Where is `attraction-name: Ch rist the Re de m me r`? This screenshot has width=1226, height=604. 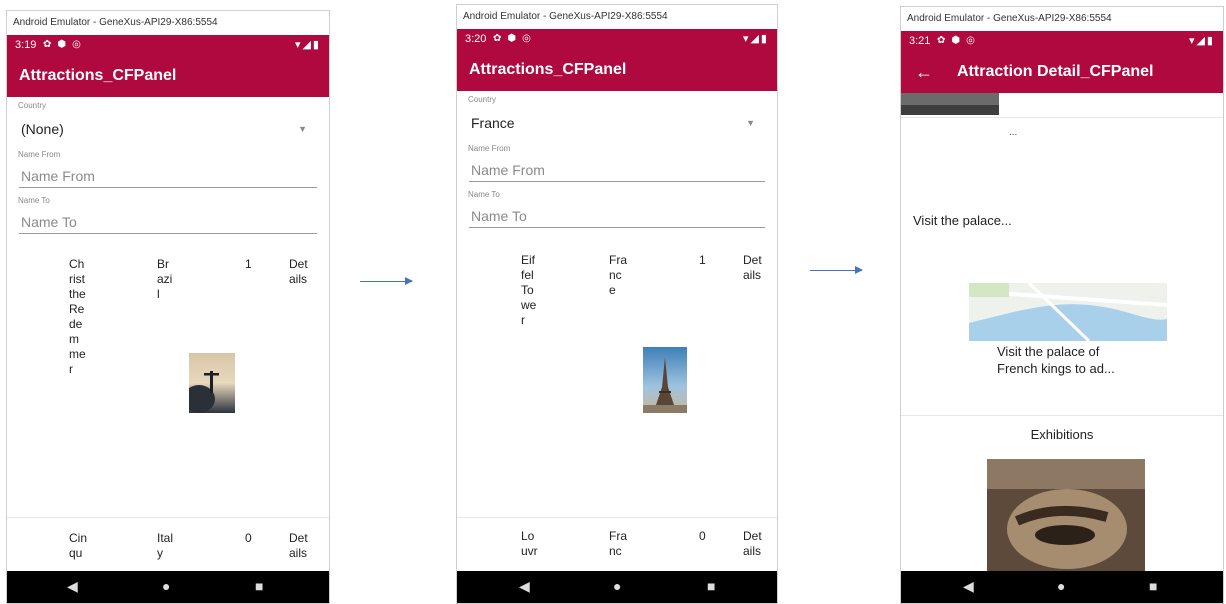
attraction-name: Ch rist the Re de m me r is located at coordinates (77, 316).